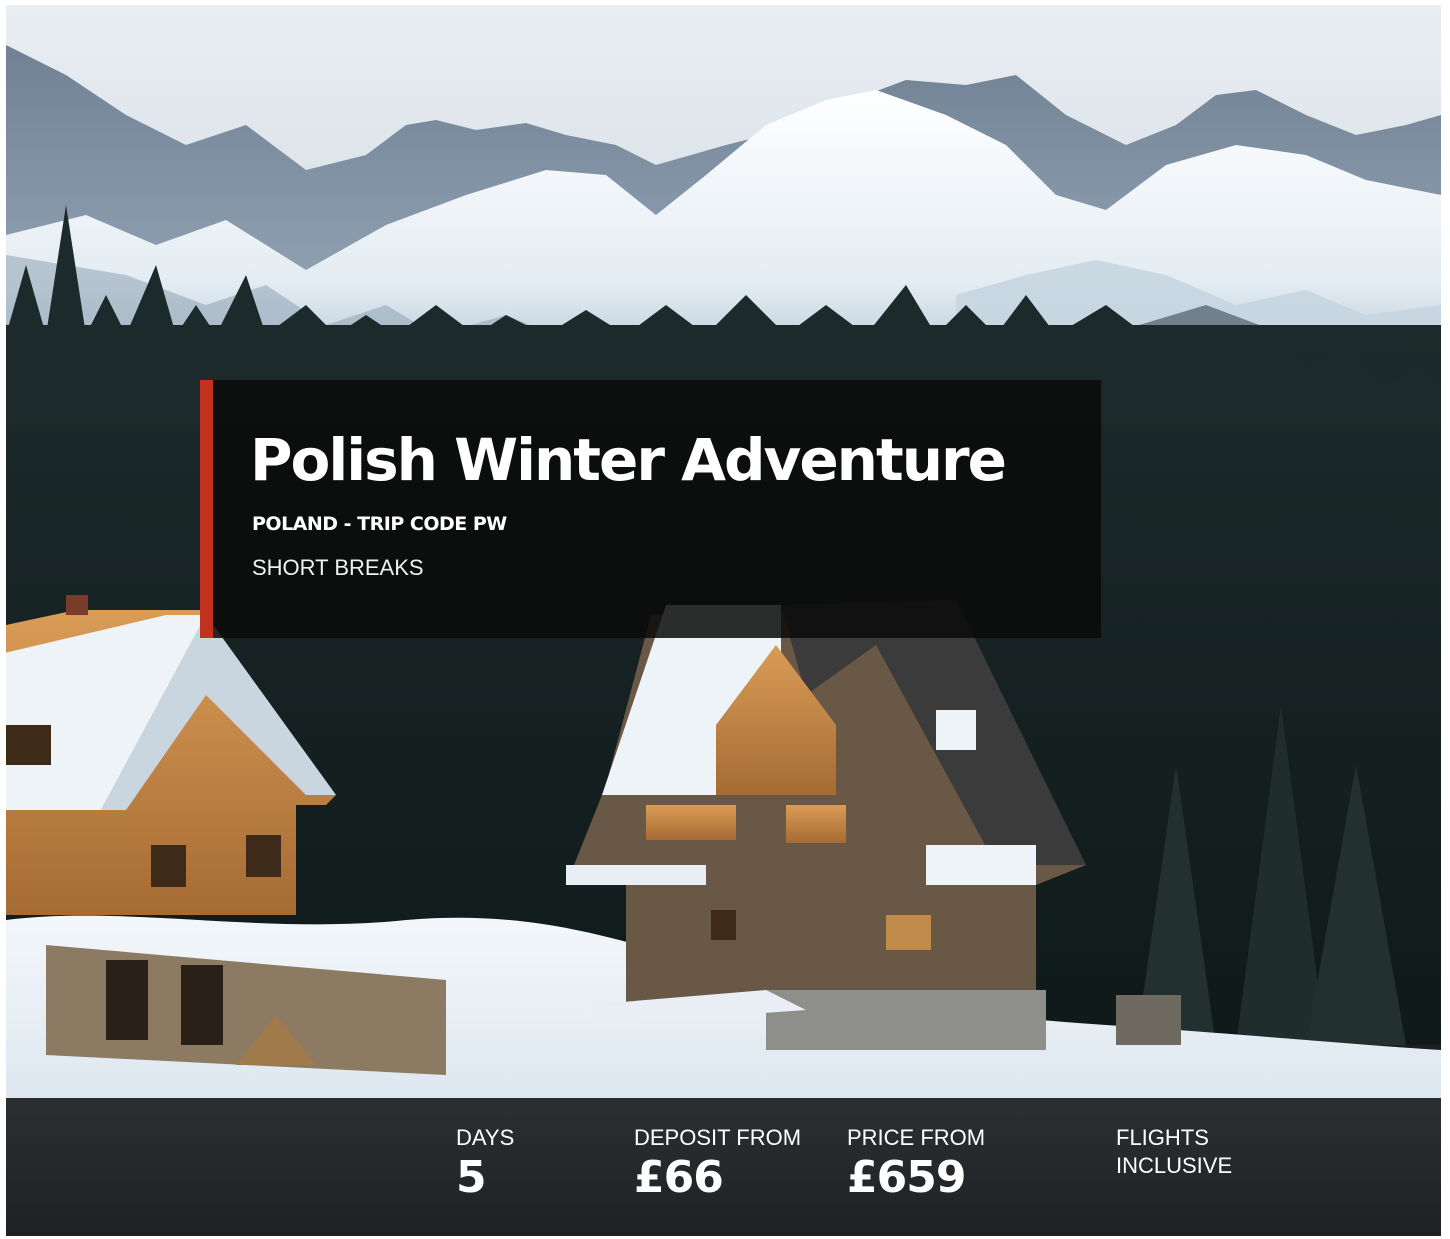  Describe the element at coordinates (916, 1137) in the screenshot. I see `stat-price-label: PRICE FROM` at that location.